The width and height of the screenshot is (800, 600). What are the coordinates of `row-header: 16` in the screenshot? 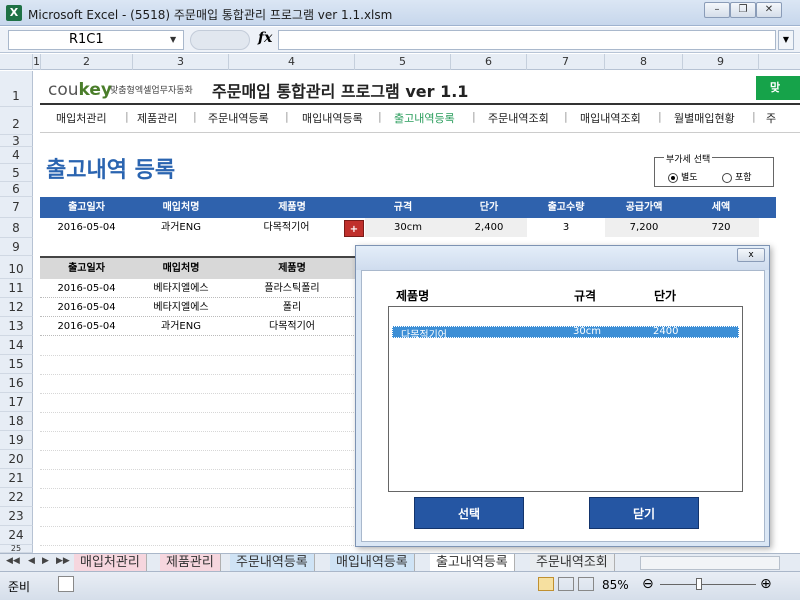 It's located at (16, 383).